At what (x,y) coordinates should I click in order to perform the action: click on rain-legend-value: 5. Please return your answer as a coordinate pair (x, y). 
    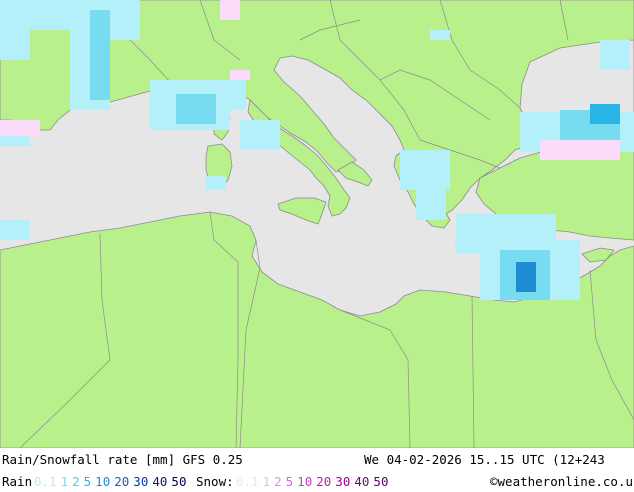
    Looking at the image, I should click on (87, 481).